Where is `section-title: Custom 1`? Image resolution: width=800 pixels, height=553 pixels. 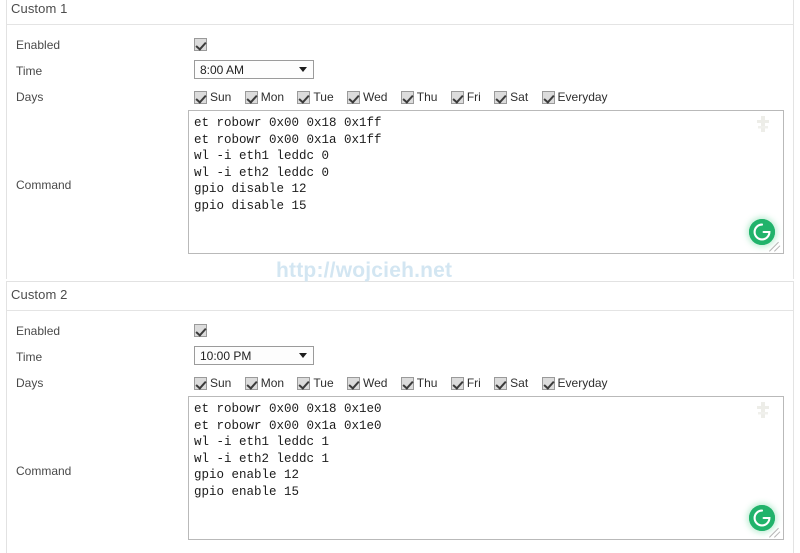 section-title: Custom 1 is located at coordinates (39, 8).